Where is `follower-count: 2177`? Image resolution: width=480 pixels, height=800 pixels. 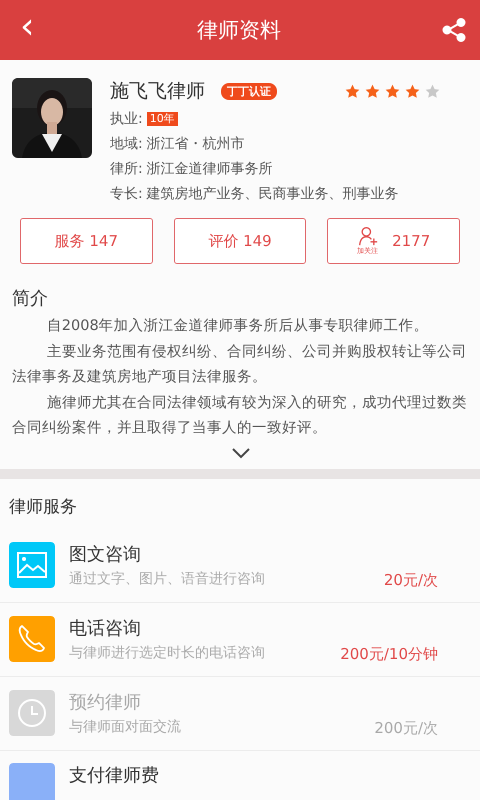
follower-count: 2177 is located at coordinates (411, 241).